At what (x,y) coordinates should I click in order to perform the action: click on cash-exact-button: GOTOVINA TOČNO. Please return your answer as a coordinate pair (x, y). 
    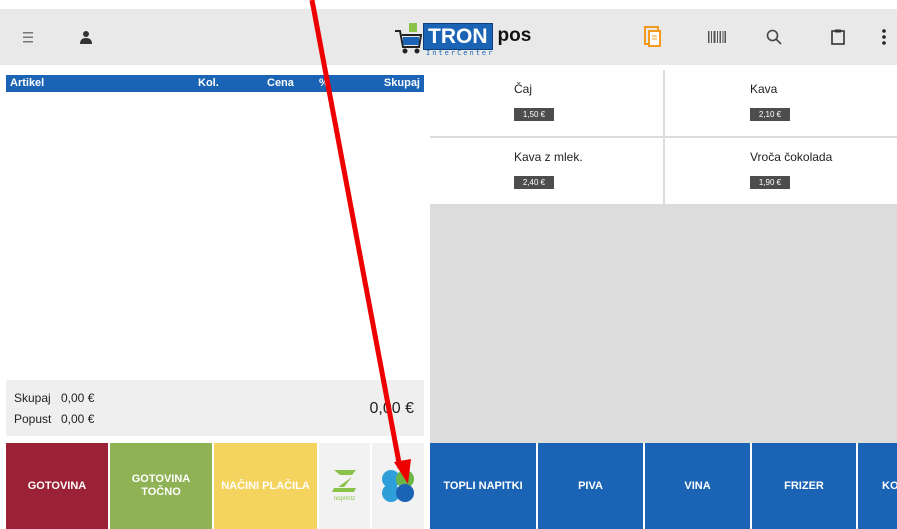
    Looking at the image, I should click on (161, 486).